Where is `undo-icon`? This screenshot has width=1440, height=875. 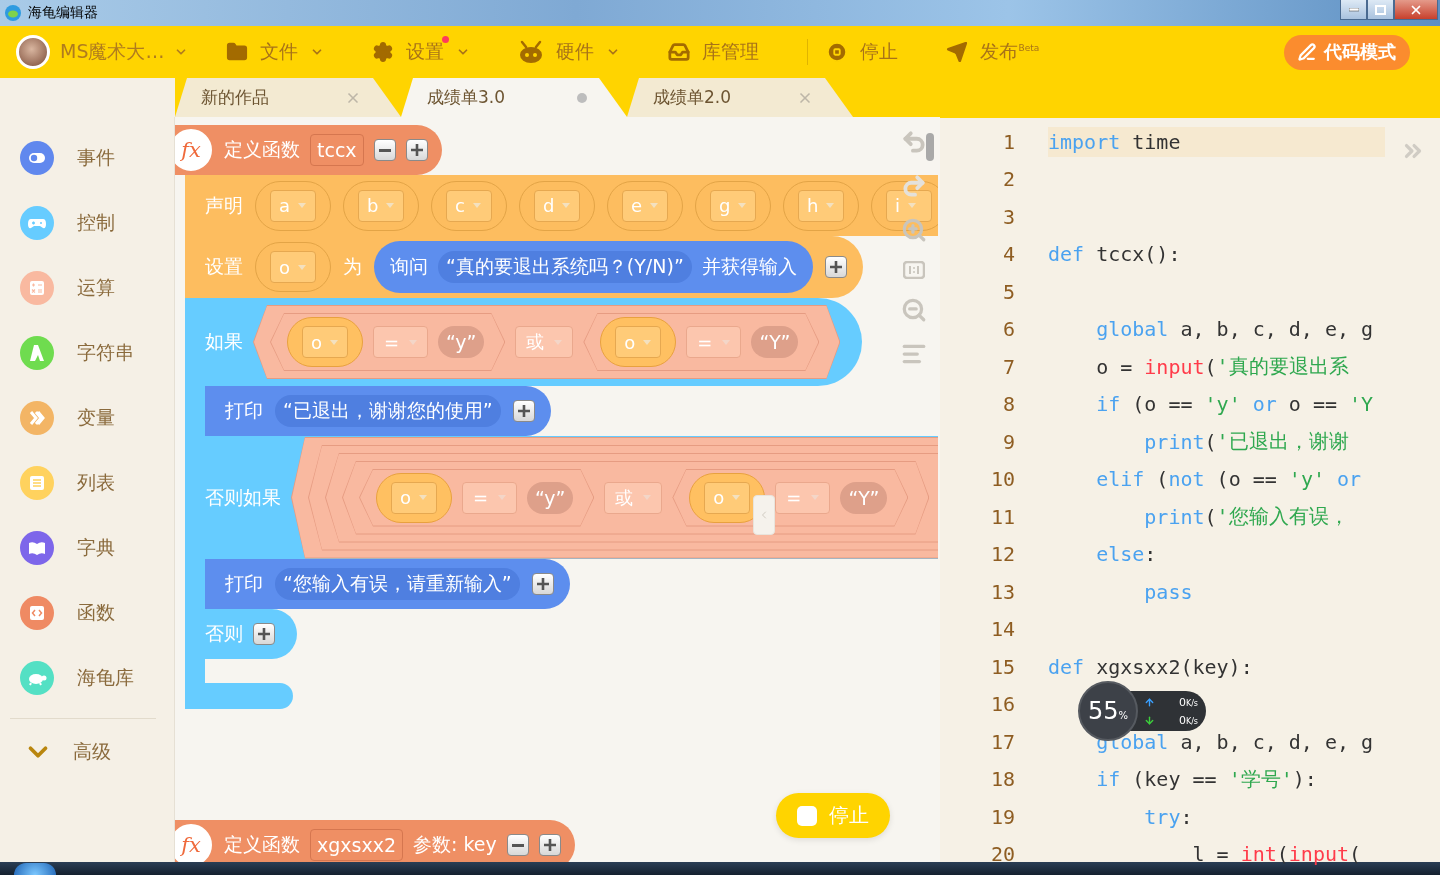
undo-icon is located at coordinates (914, 142).